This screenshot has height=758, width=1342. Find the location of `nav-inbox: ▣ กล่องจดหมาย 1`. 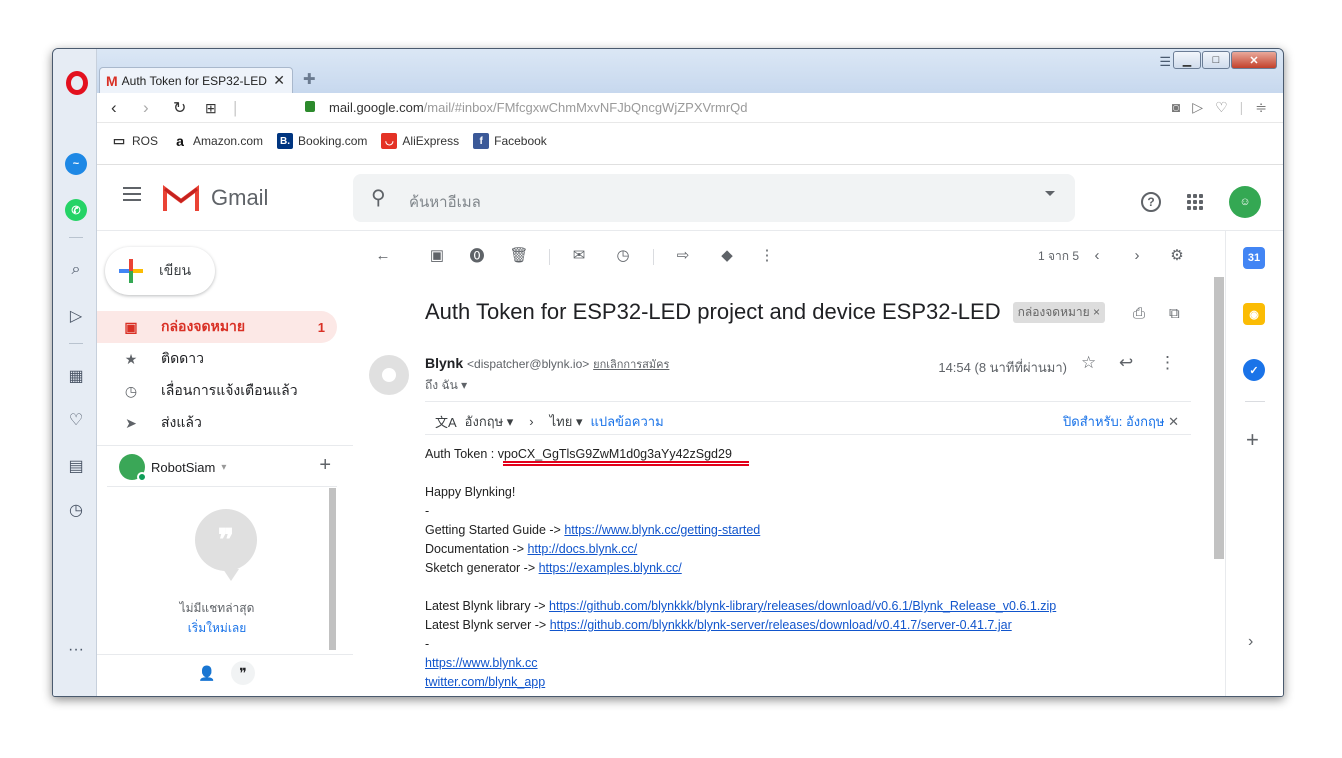

nav-inbox: ▣ กล่องจดหมาย 1 is located at coordinates (217, 327).